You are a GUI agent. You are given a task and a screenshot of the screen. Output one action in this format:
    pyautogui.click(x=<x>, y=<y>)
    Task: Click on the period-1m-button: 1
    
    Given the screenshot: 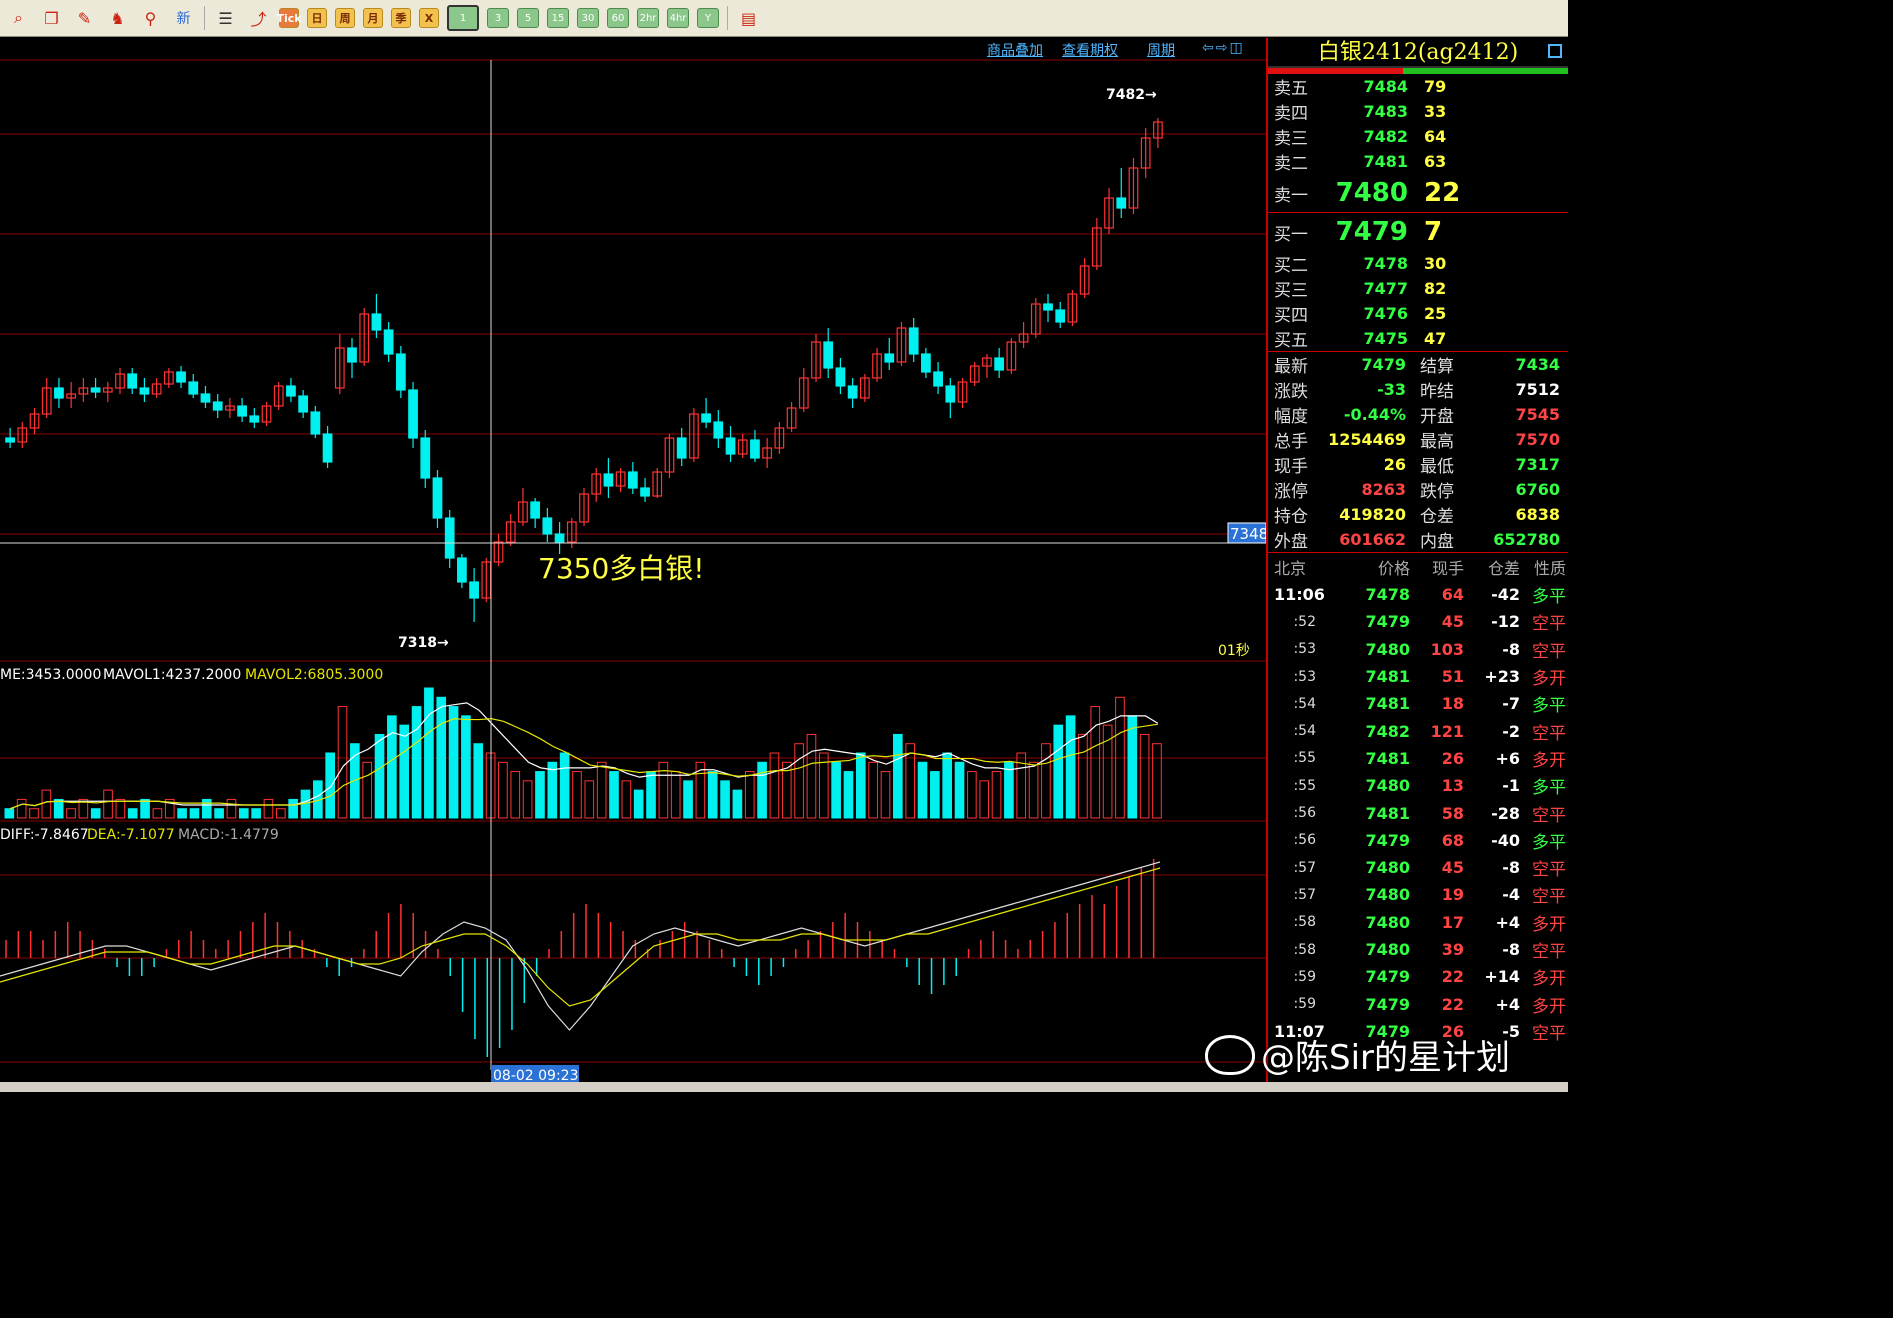 What is the action you would take?
    pyautogui.click(x=463, y=18)
    